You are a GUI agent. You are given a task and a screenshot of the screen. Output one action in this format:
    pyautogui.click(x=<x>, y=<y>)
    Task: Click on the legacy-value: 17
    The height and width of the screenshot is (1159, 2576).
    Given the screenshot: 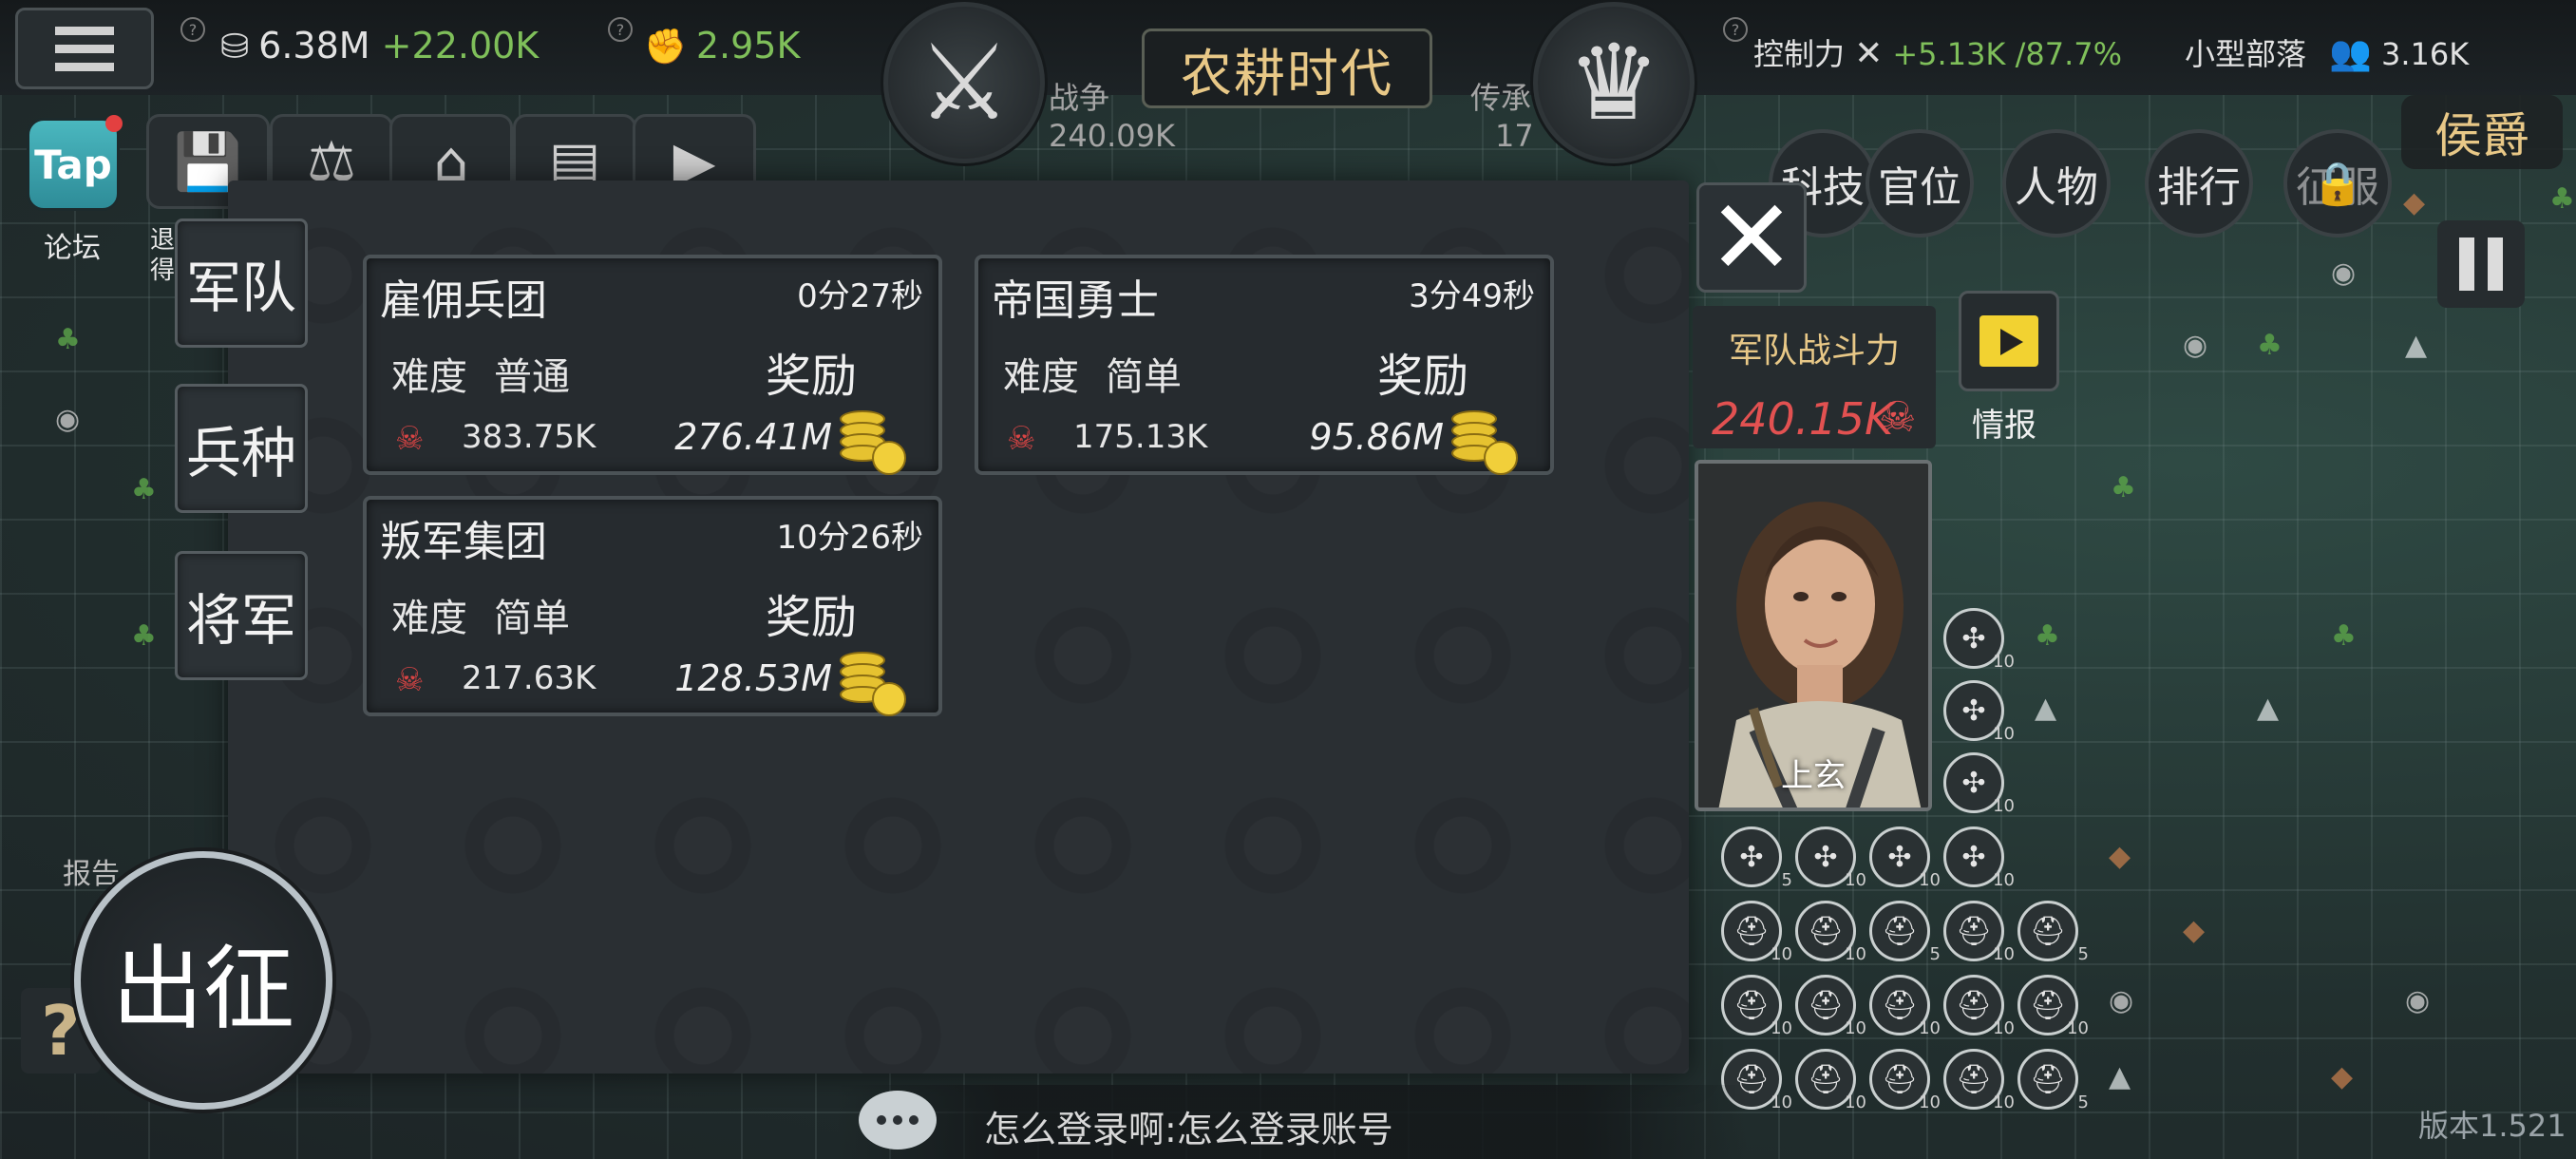 What is the action you would take?
    pyautogui.click(x=1514, y=136)
    